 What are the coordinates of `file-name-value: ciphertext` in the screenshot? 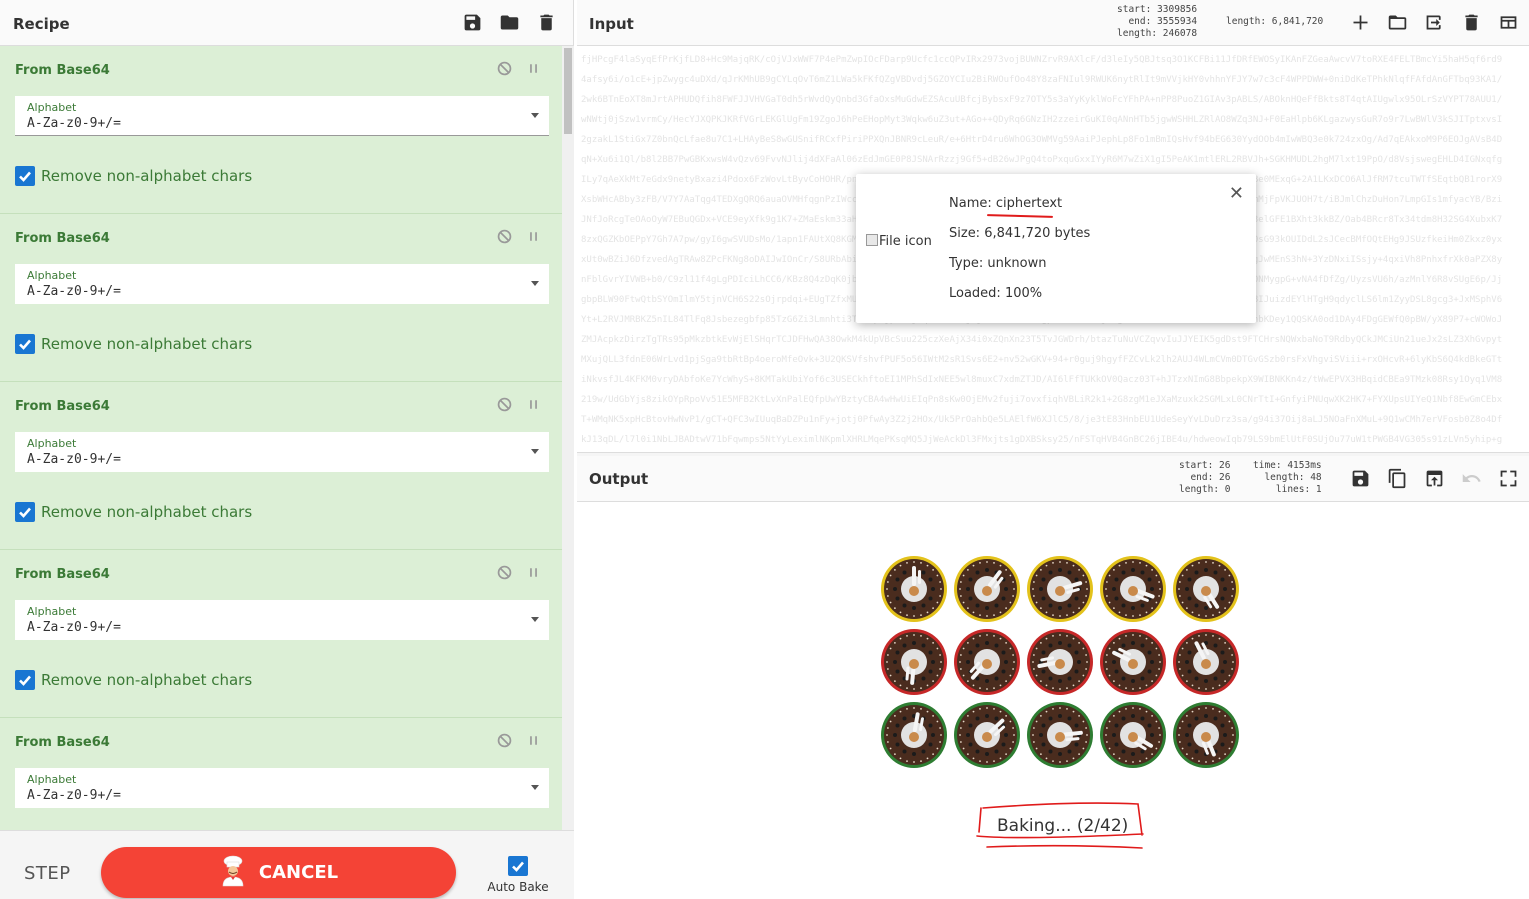 It's located at (1029, 203).